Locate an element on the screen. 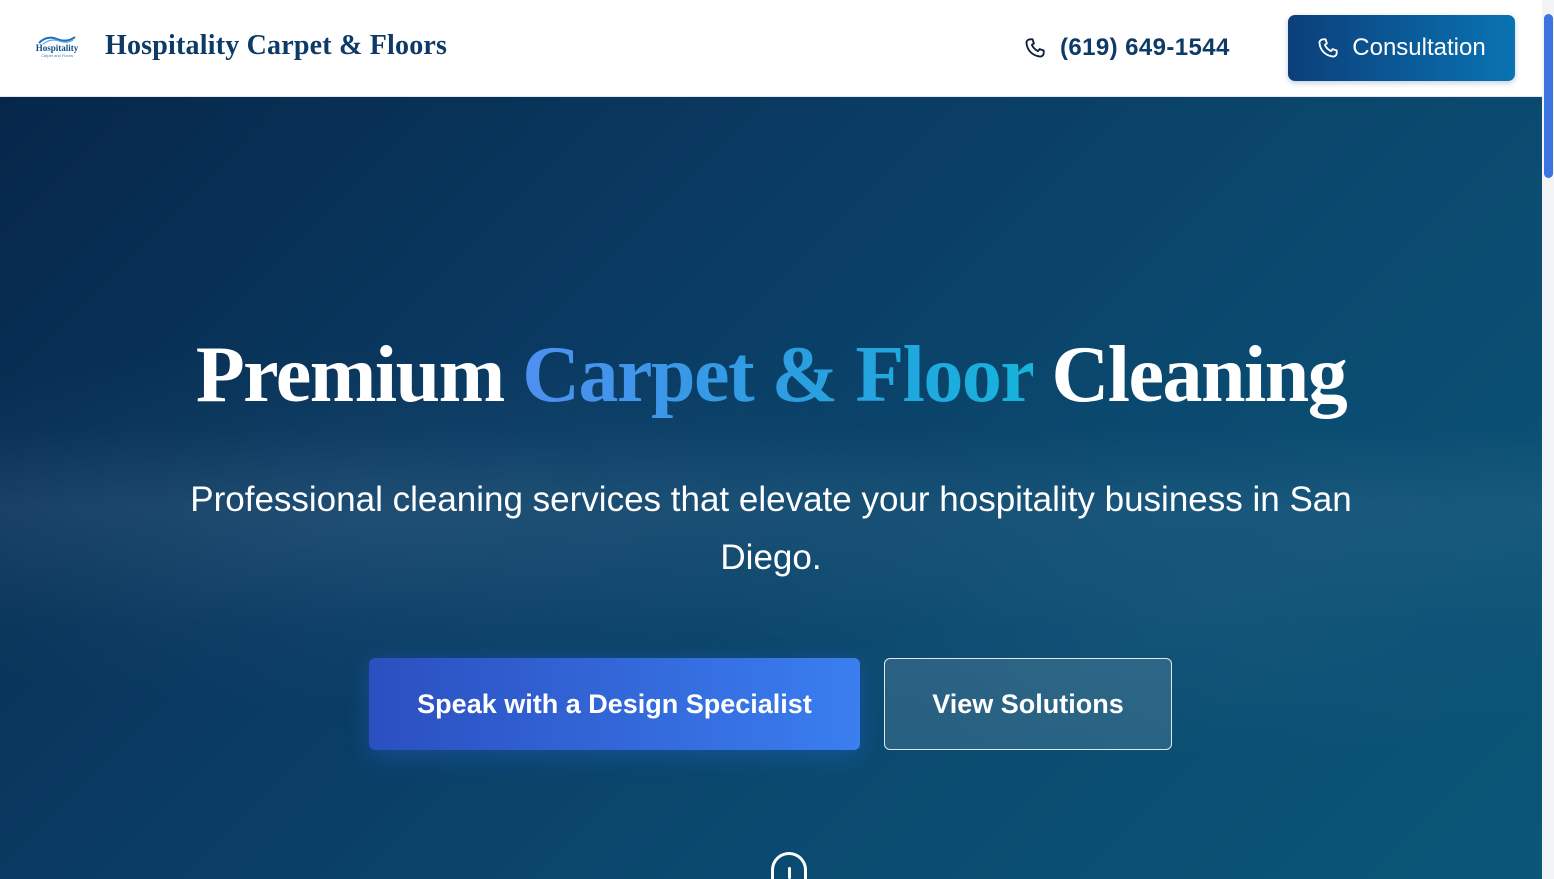 Image resolution: width=1554 pixels, height=879 pixels. scroll-wheel-dot is located at coordinates (789, 873).